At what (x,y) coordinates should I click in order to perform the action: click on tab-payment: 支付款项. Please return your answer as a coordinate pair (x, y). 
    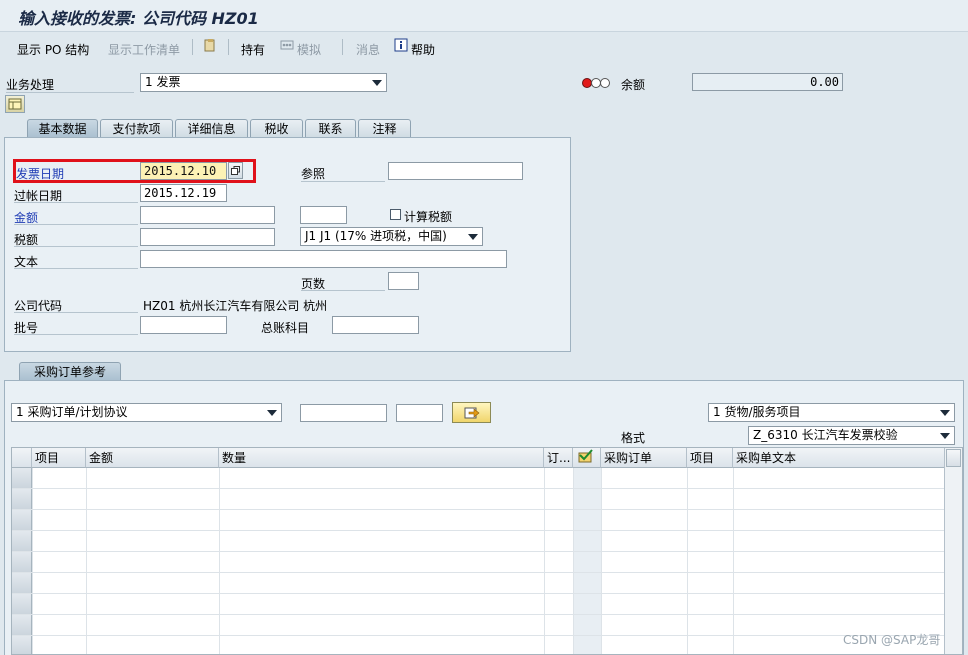
    Looking at the image, I should click on (136, 128).